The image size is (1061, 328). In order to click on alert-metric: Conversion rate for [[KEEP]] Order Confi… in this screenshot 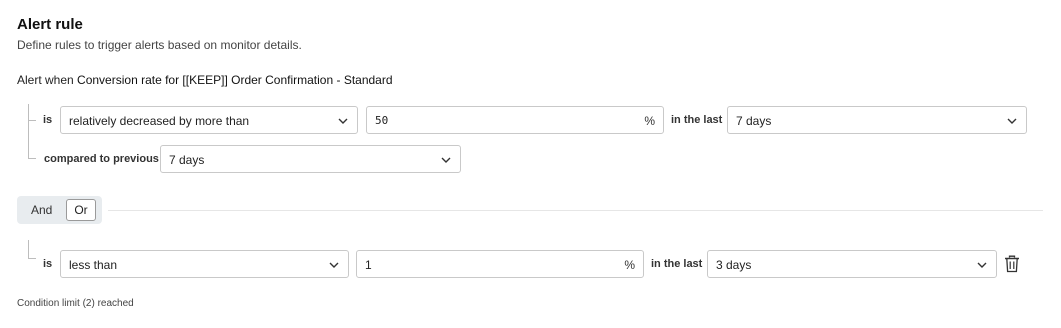, I will do `click(235, 80)`.